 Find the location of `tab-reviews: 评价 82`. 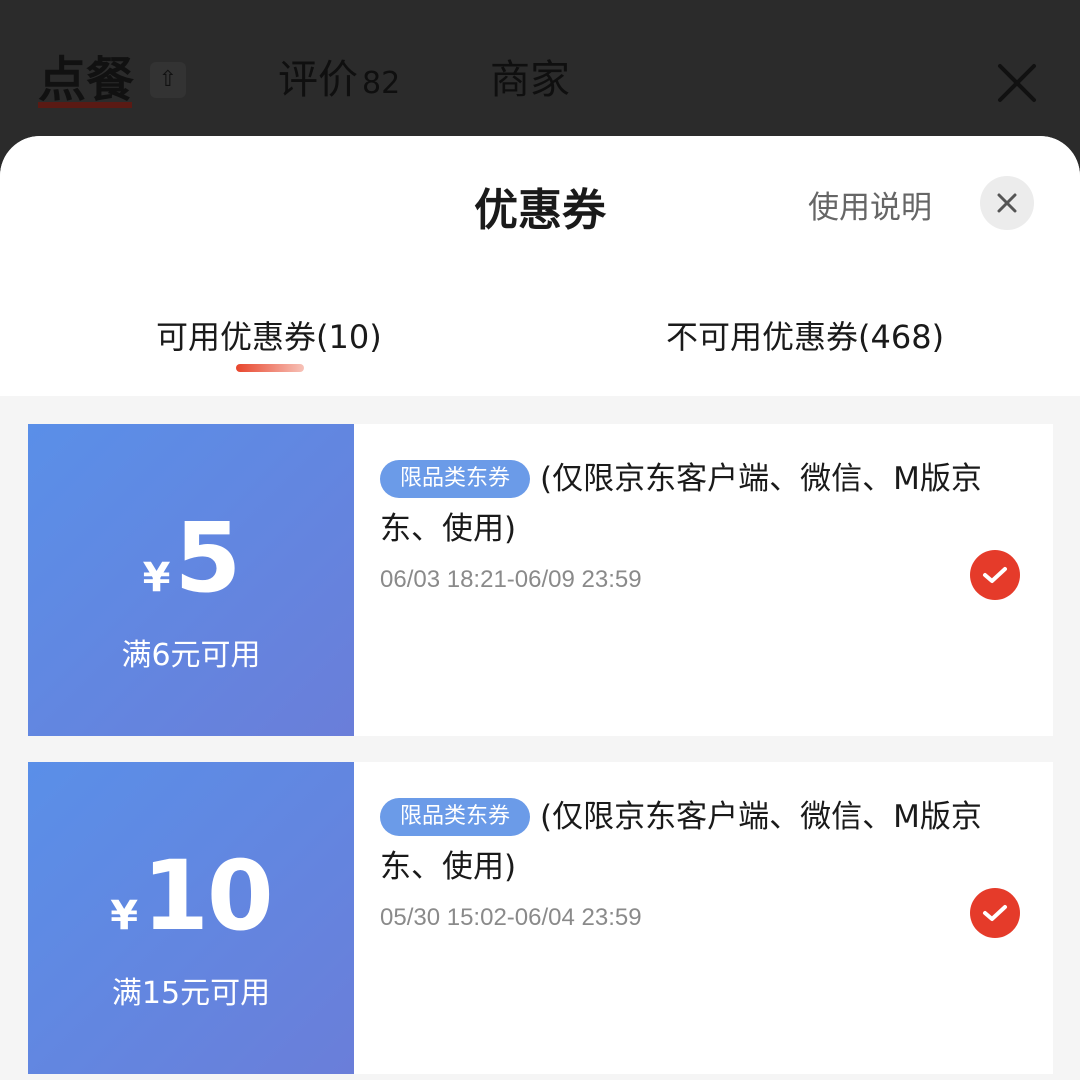

tab-reviews: 评价 82 is located at coordinates (339, 82).